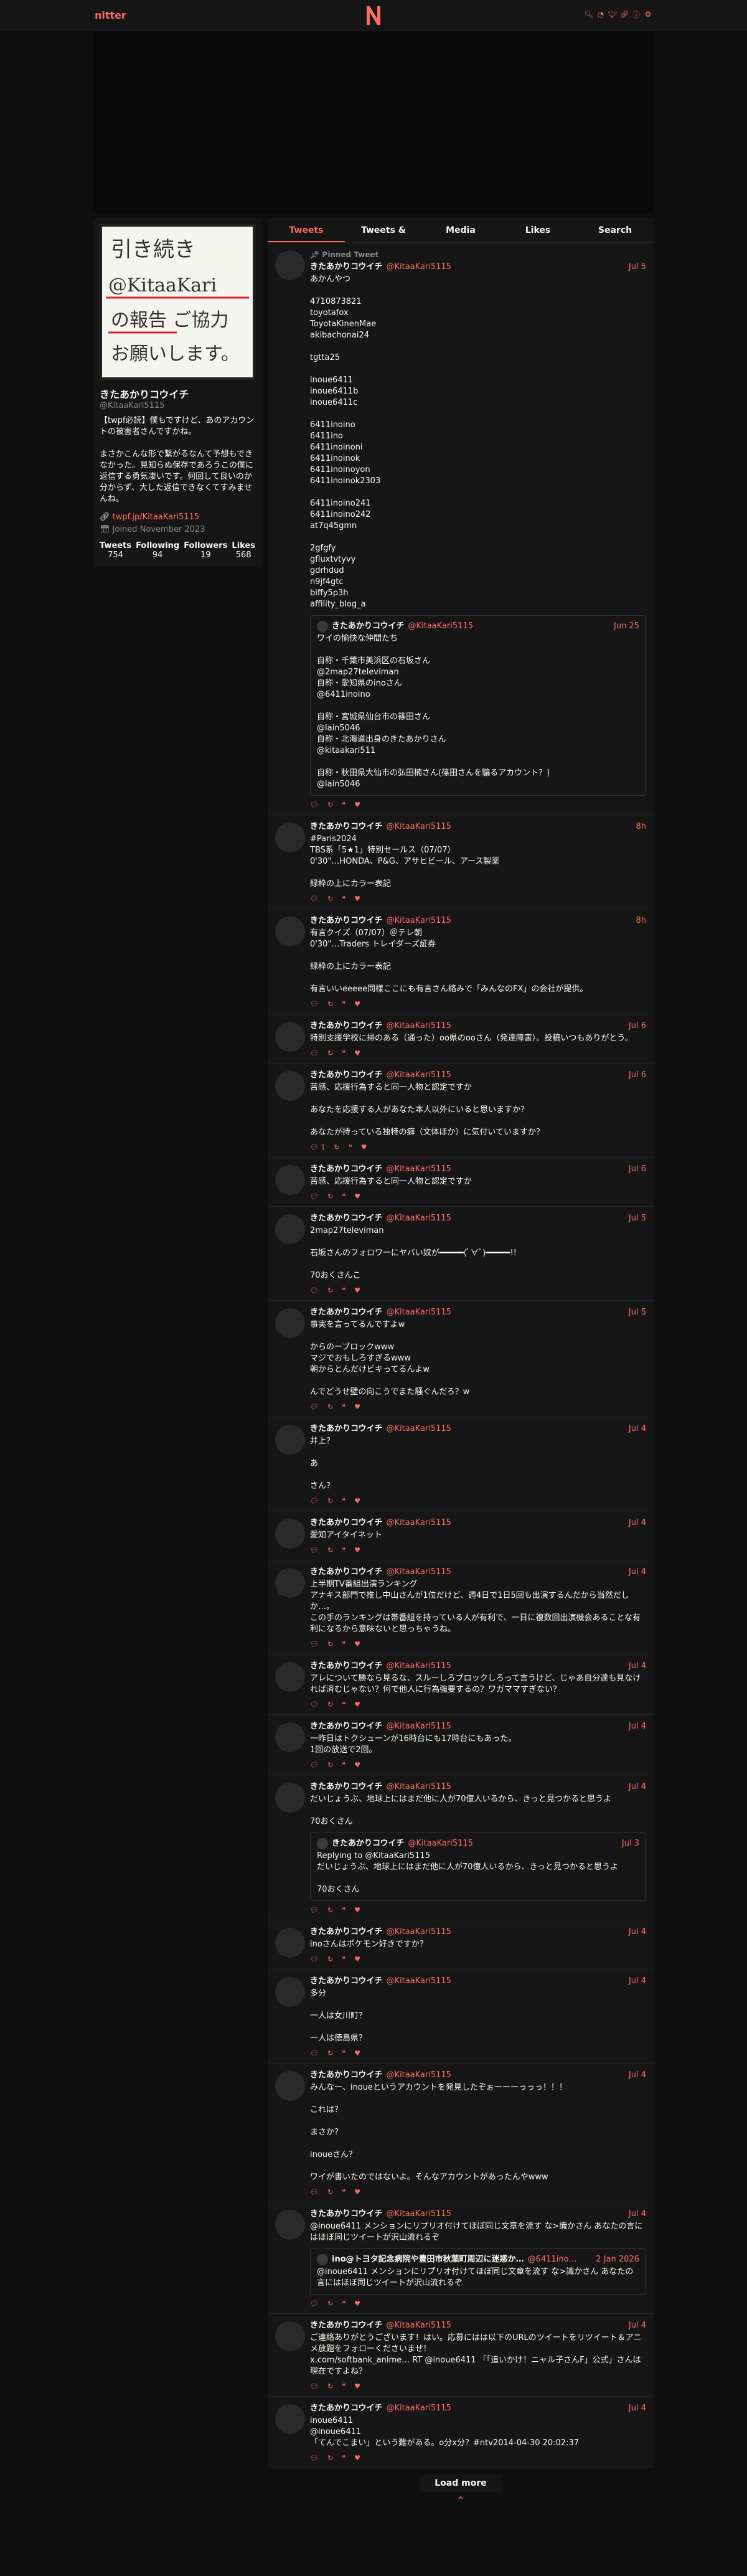 Image resolution: width=747 pixels, height=2576 pixels. I want to click on tab-likes: Likes, so click(537, 230).